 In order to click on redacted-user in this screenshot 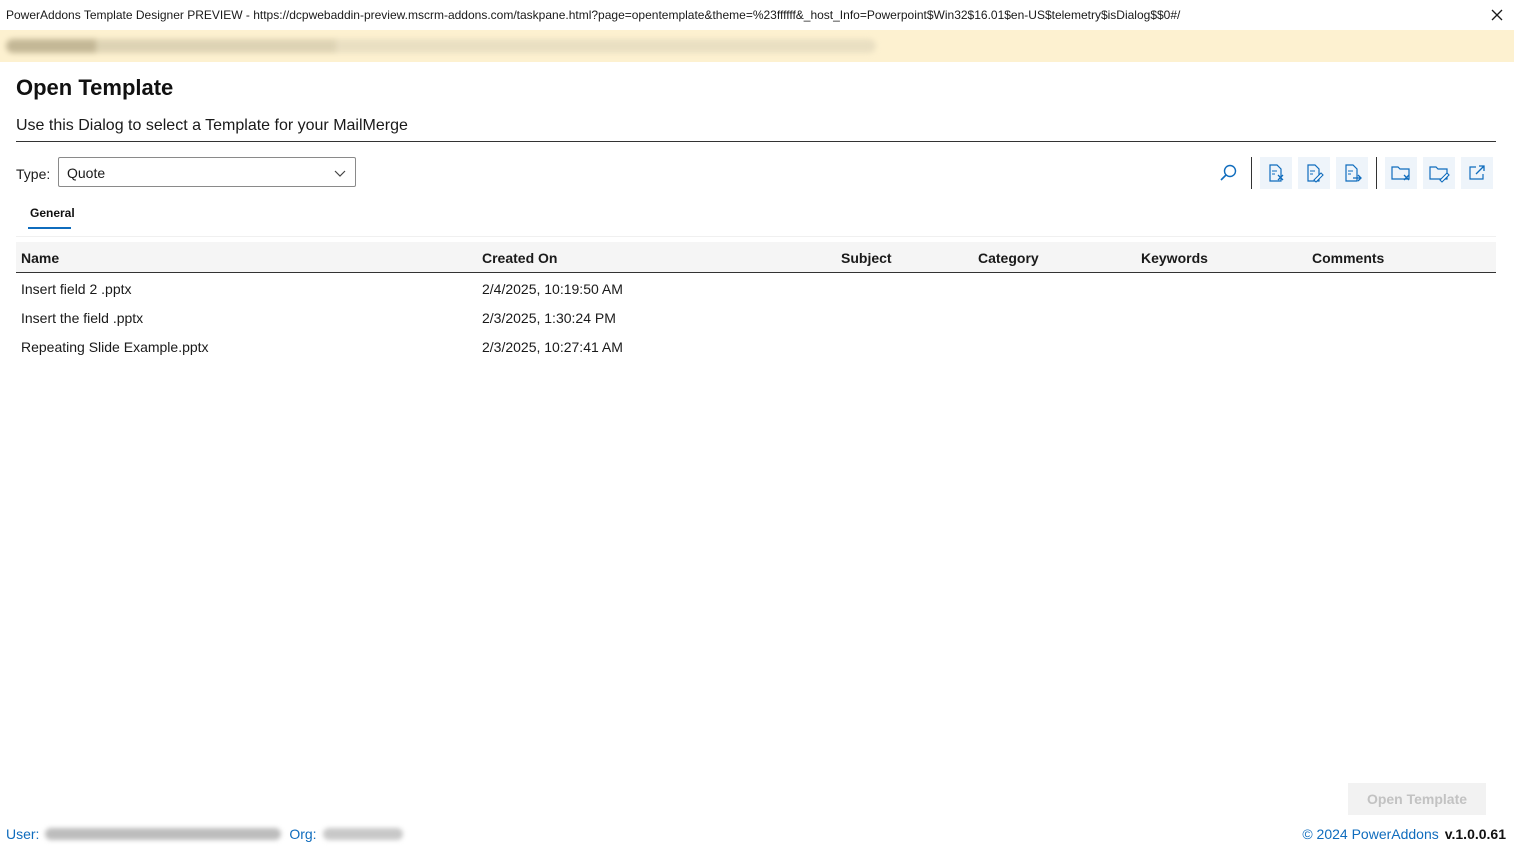, I will do `click(163, 834)`.